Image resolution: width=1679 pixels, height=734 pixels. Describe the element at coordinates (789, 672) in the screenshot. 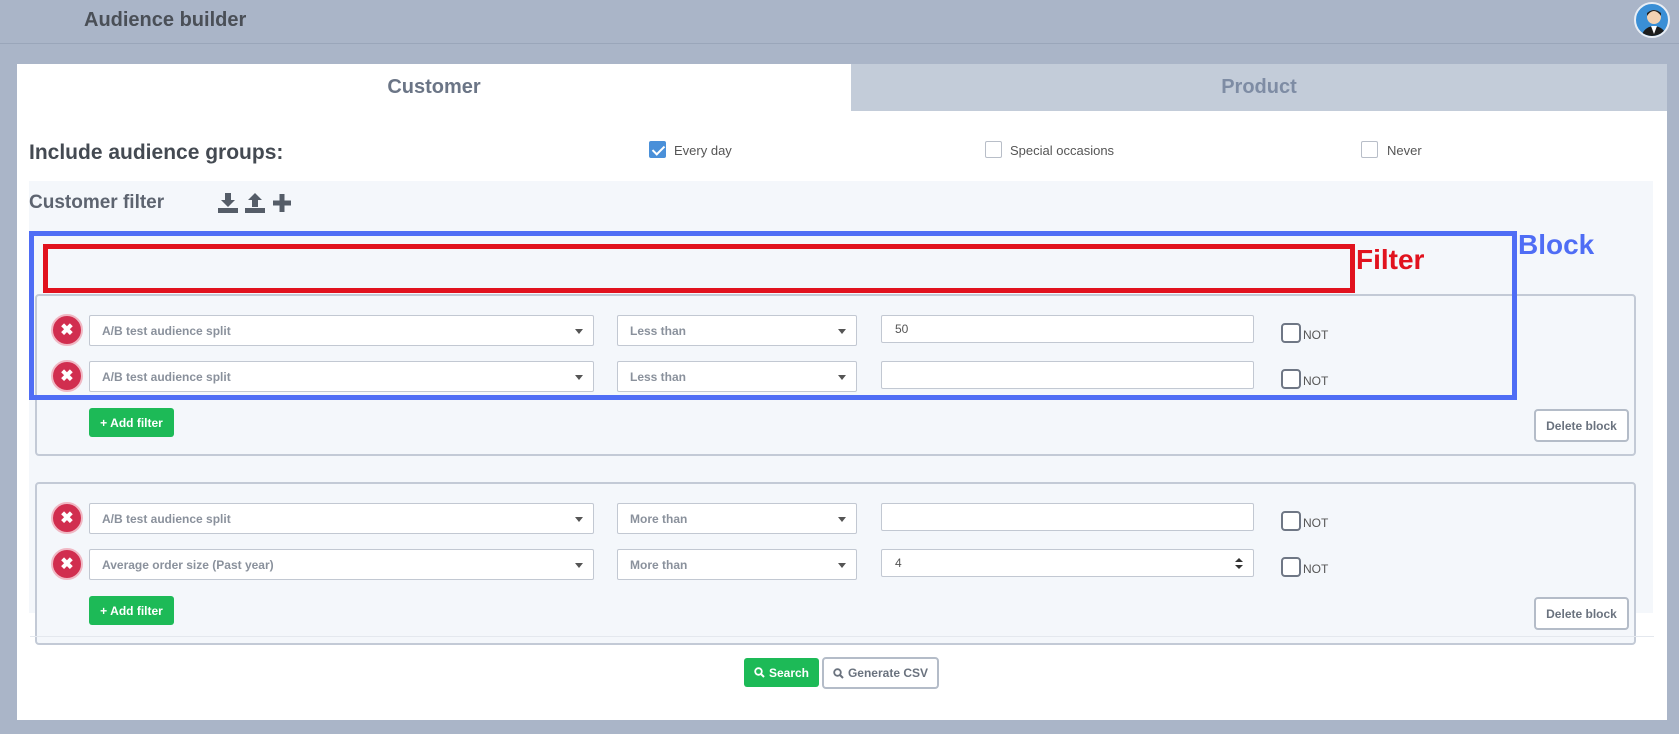

I see `search-label: Search` at that location.